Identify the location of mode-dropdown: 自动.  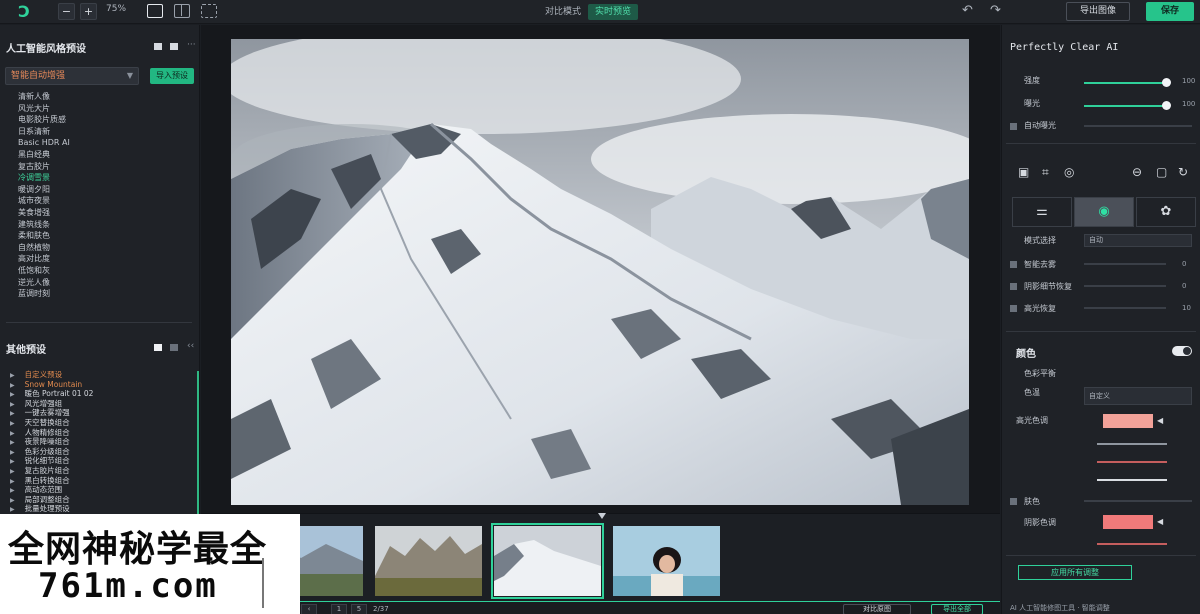
(1138, 240).